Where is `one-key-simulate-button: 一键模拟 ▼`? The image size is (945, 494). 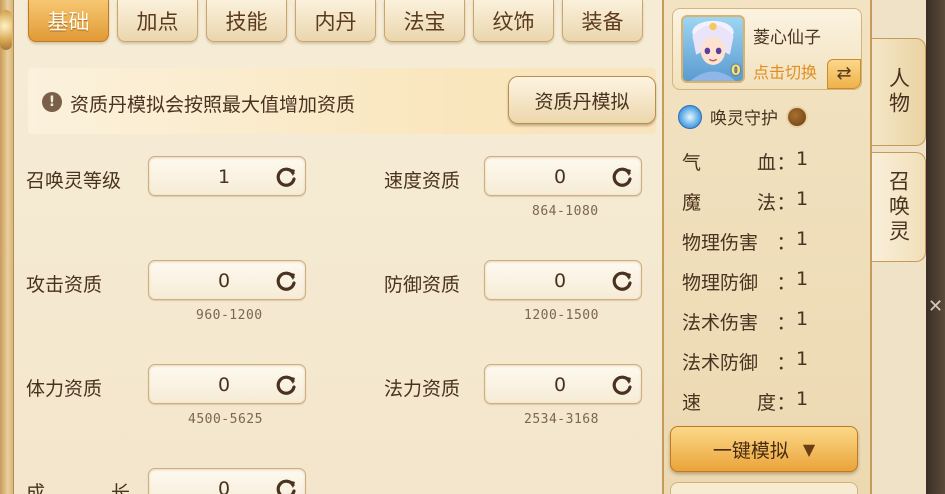 one-key-simulate-button: 一键模拟 ▼ is located at coordinates (764, 449).